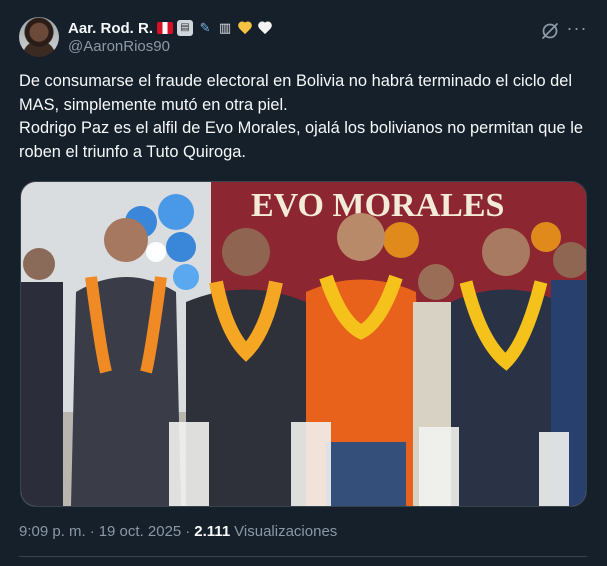 The height and width of the screenshot is (566, 607). I want to click on person, so click(42, 377).